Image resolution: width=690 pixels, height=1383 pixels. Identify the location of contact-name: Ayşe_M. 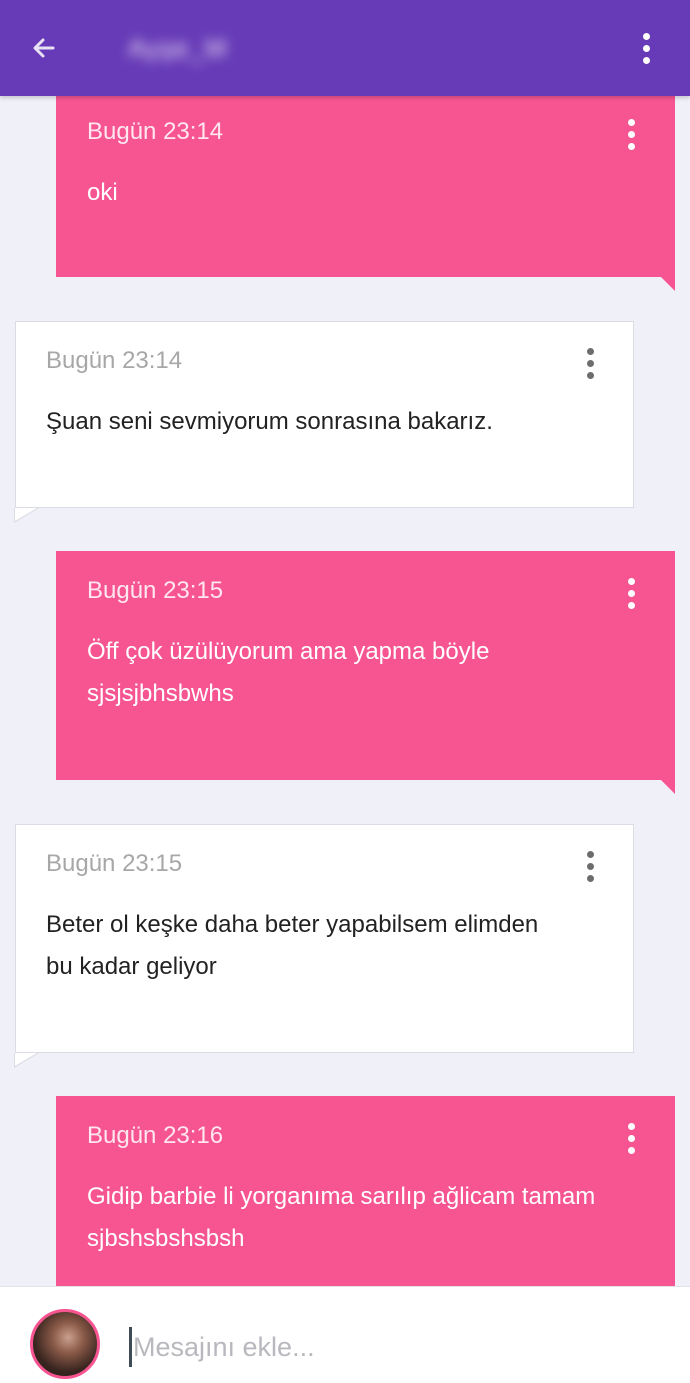
(177, 48).